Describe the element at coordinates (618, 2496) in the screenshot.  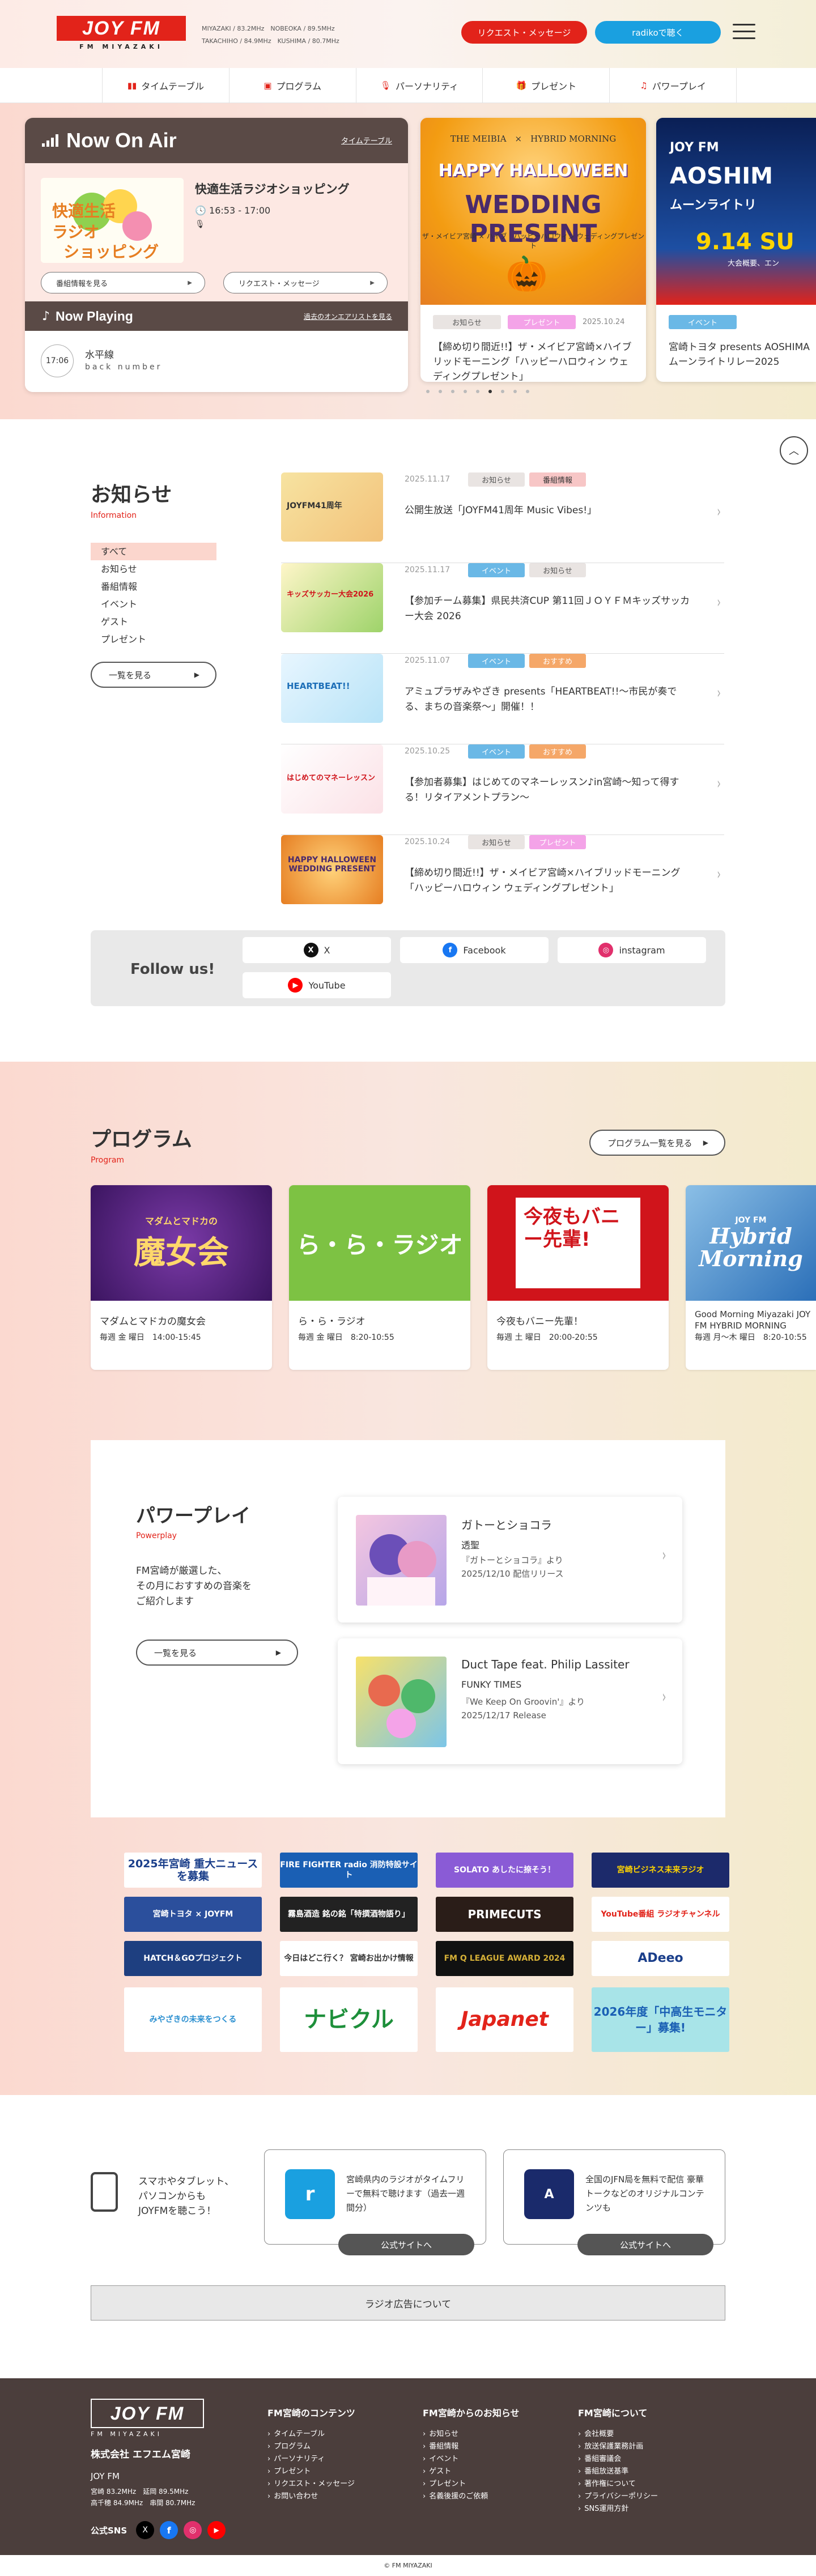
I see `footer-link: プライバシーポリシー` at that location.